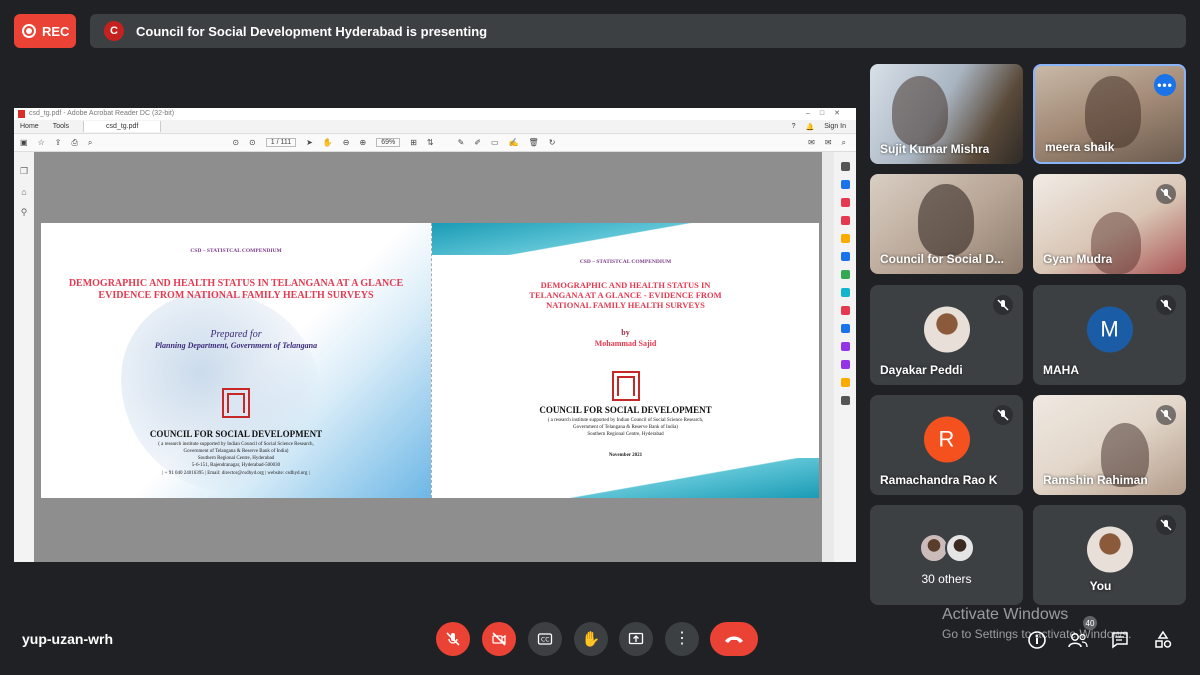 The image size is (1200, 675). Describe the element at coordinates (939, 480) in the screenshot. I see `participant-name: Ramachandra Rao K` at that location.